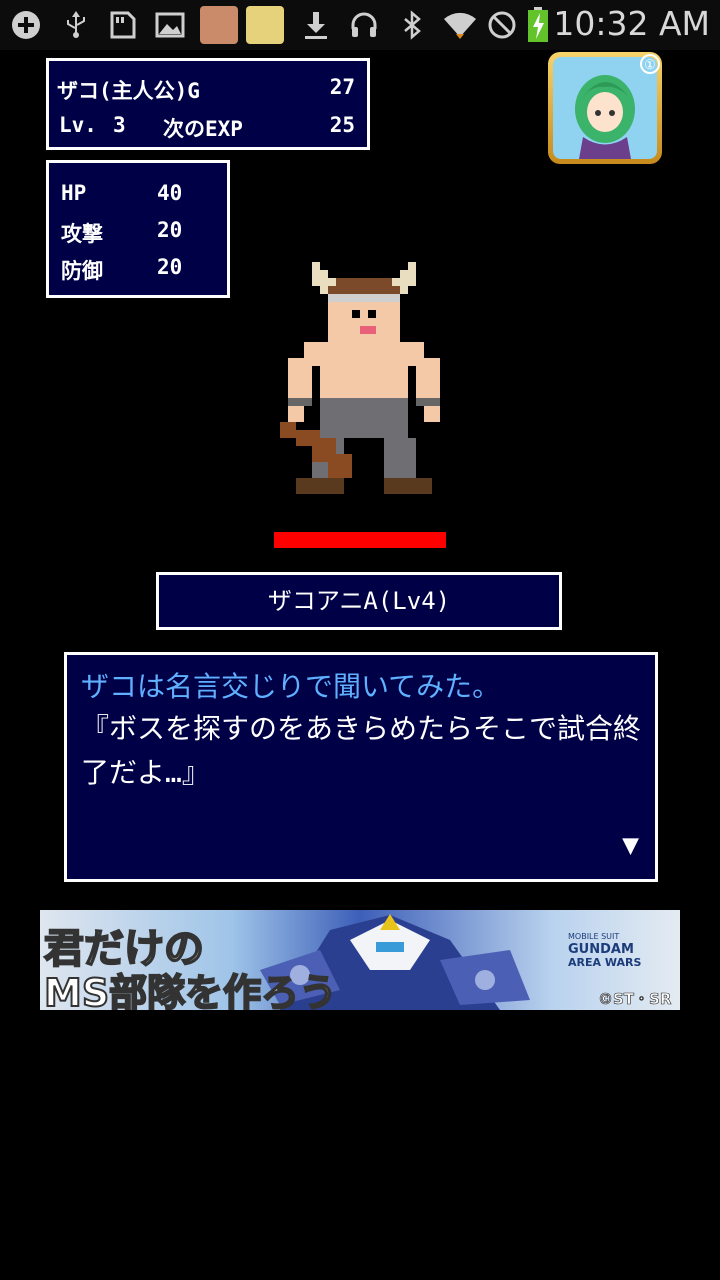 The height and width of the screenshot is (1280, 720). Describe the element at coordinates (601, 949) in the screenshot. I see `banner-logo-title-1: GUNDAM` at that location.